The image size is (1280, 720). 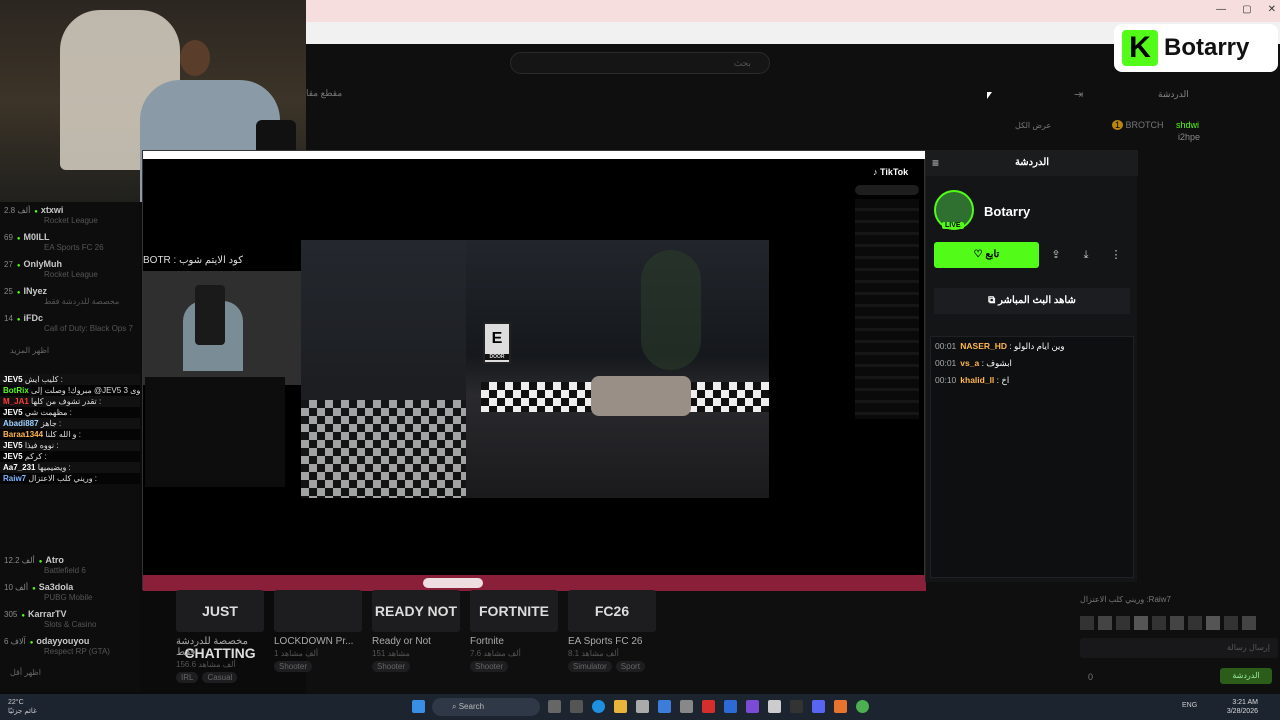 What do you see at coordinates (1086, 255) in the screenshot?
I see `download-icon: ⤓` at bounding box center [1086, 255].